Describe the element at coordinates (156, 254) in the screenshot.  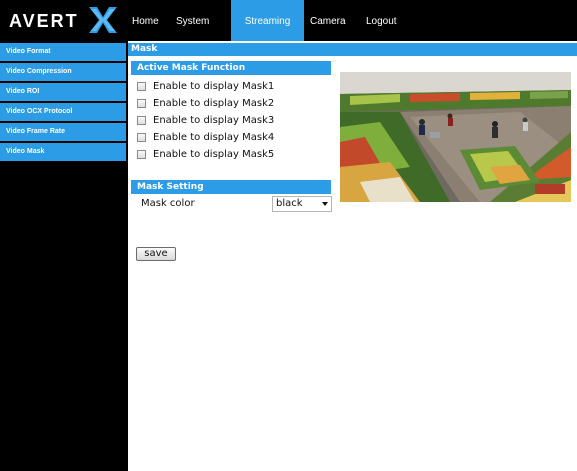
I see `save-button: save` at that location.